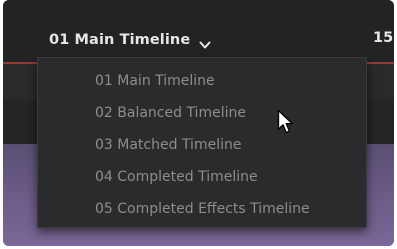 This screenshot has height=249, width=397. What do you see at coordinates (205, 42) in the screenshot?
I see `chevron-down-icon` at bounding box center [205, 42].